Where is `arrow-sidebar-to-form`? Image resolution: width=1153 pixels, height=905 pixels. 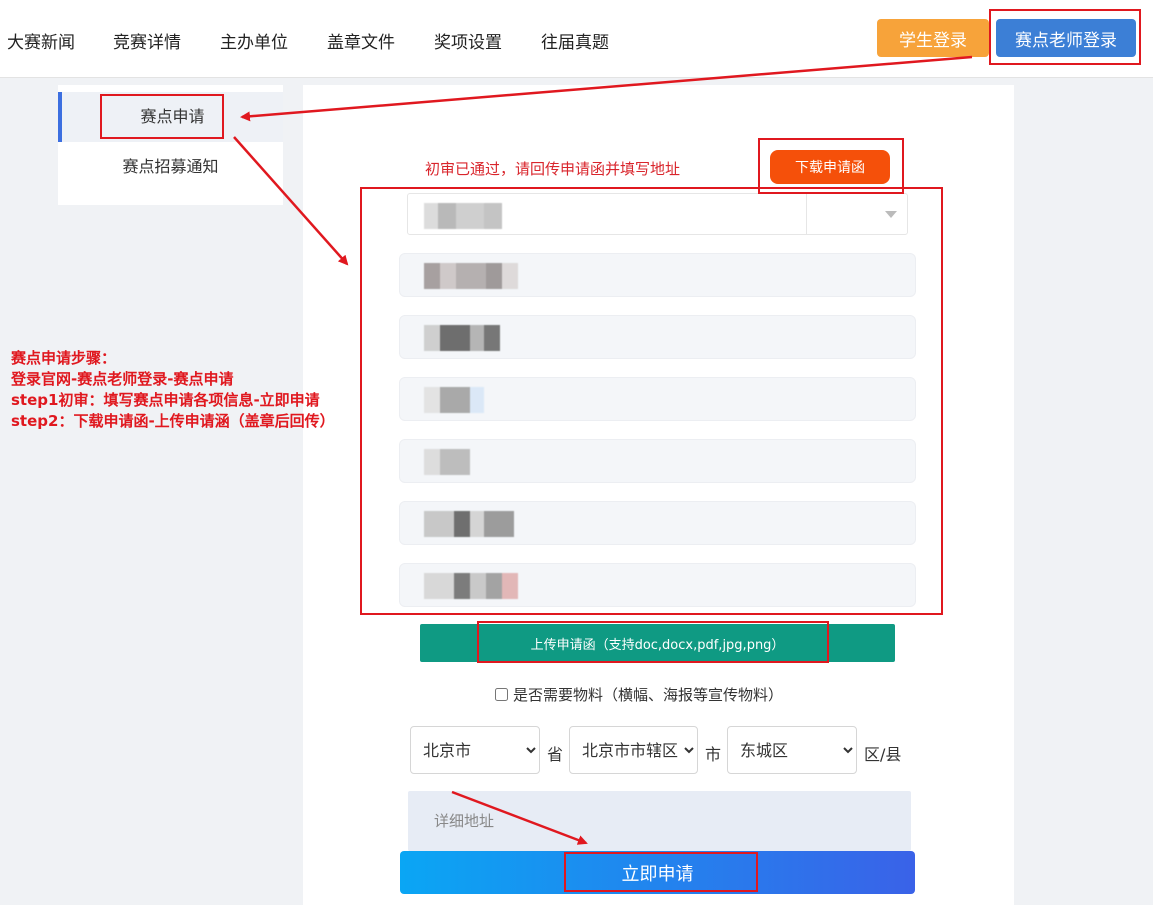 arrow-sidebar-to-form is located at coordinates (291, 201).